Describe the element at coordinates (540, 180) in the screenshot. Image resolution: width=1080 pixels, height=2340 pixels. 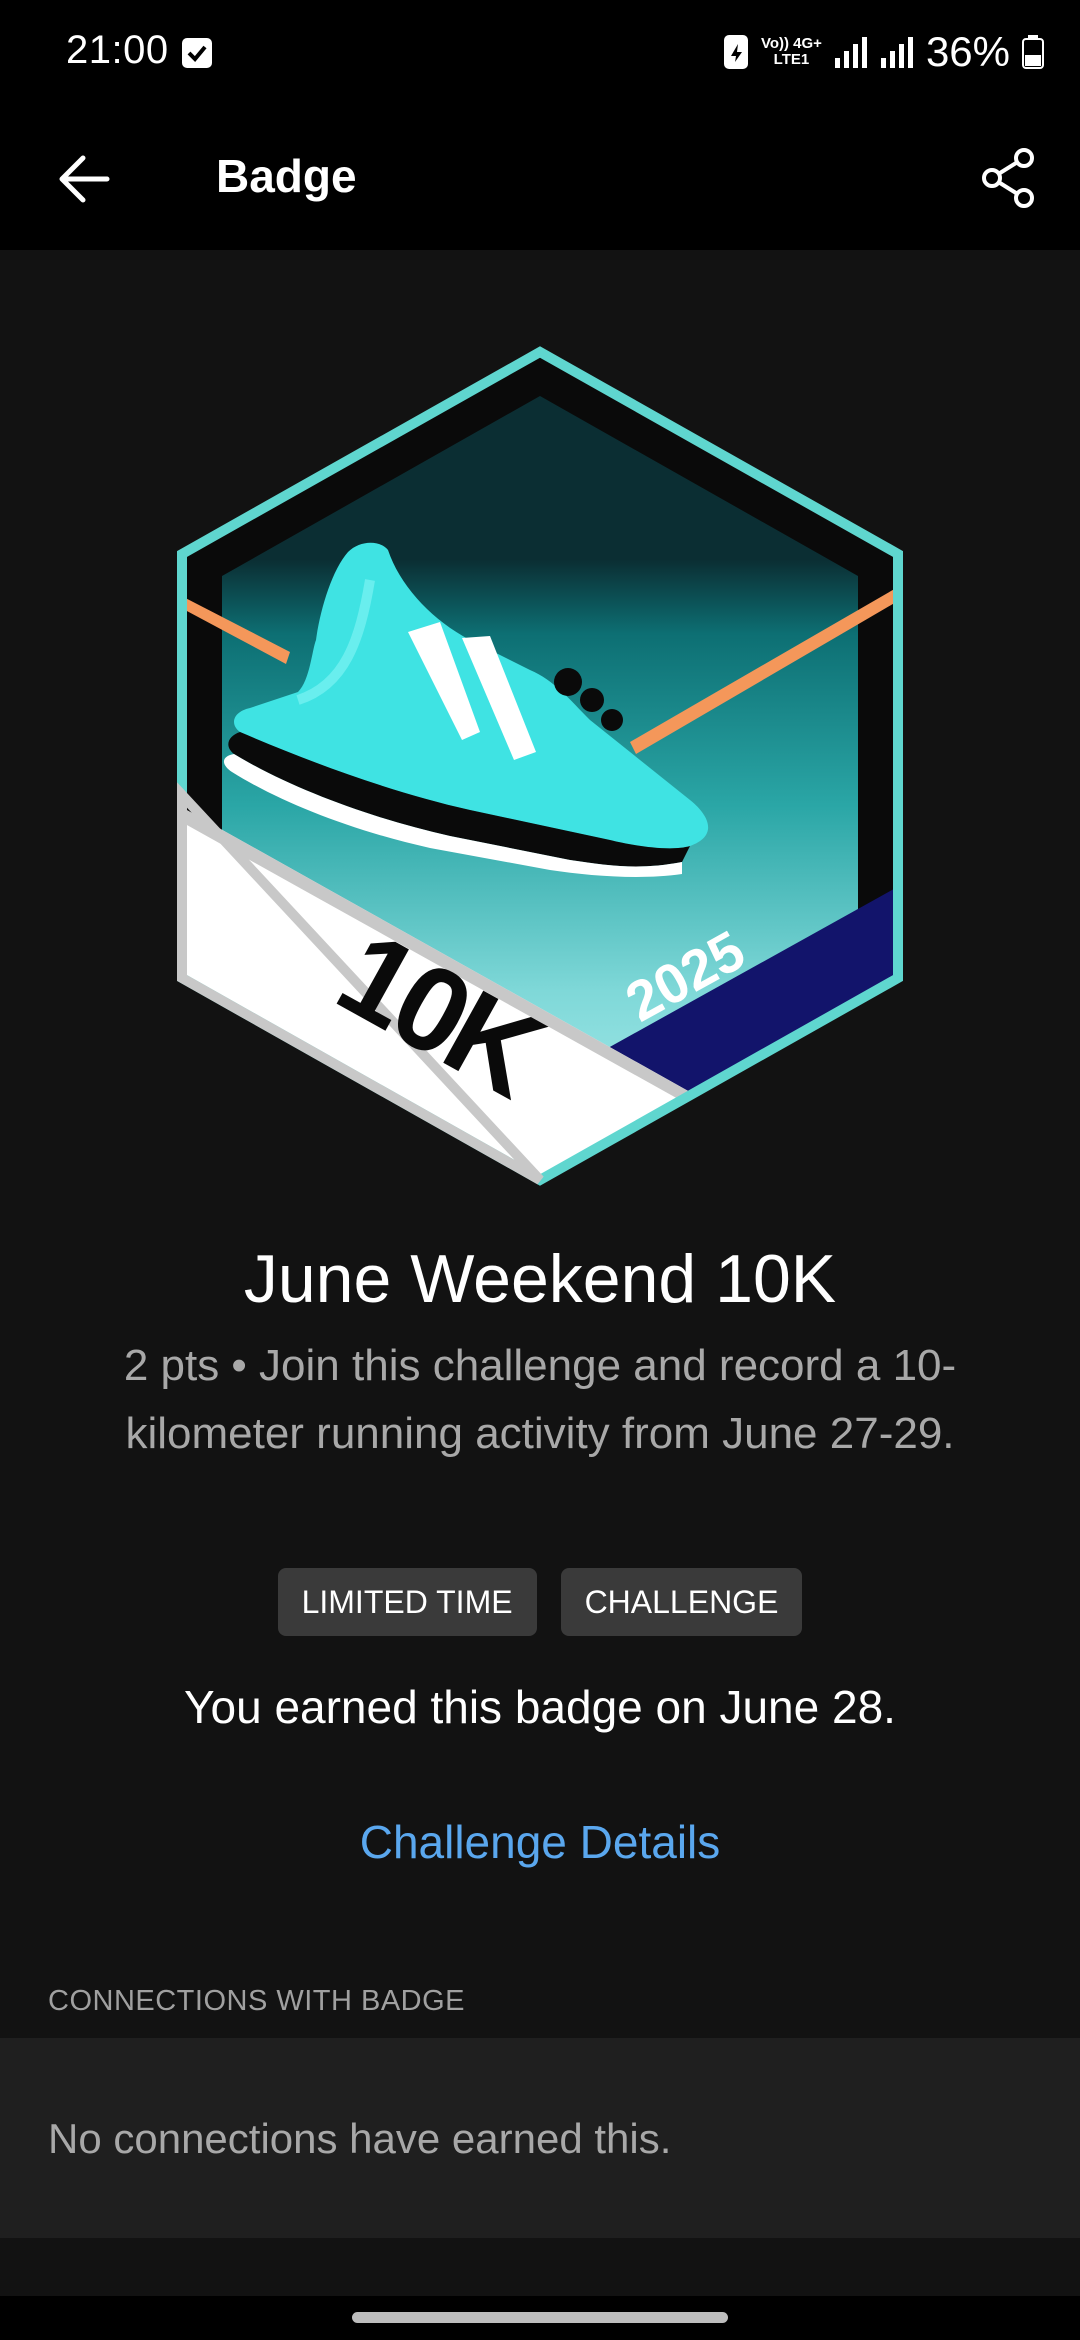
I see `app-bar: Badge` at that location.